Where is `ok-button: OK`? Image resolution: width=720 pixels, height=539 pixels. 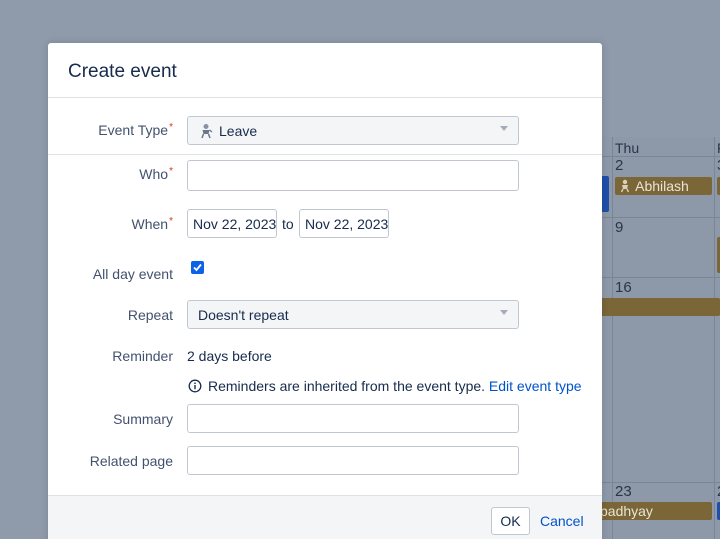
ok-button: OK is located at coordinates (510, 521).